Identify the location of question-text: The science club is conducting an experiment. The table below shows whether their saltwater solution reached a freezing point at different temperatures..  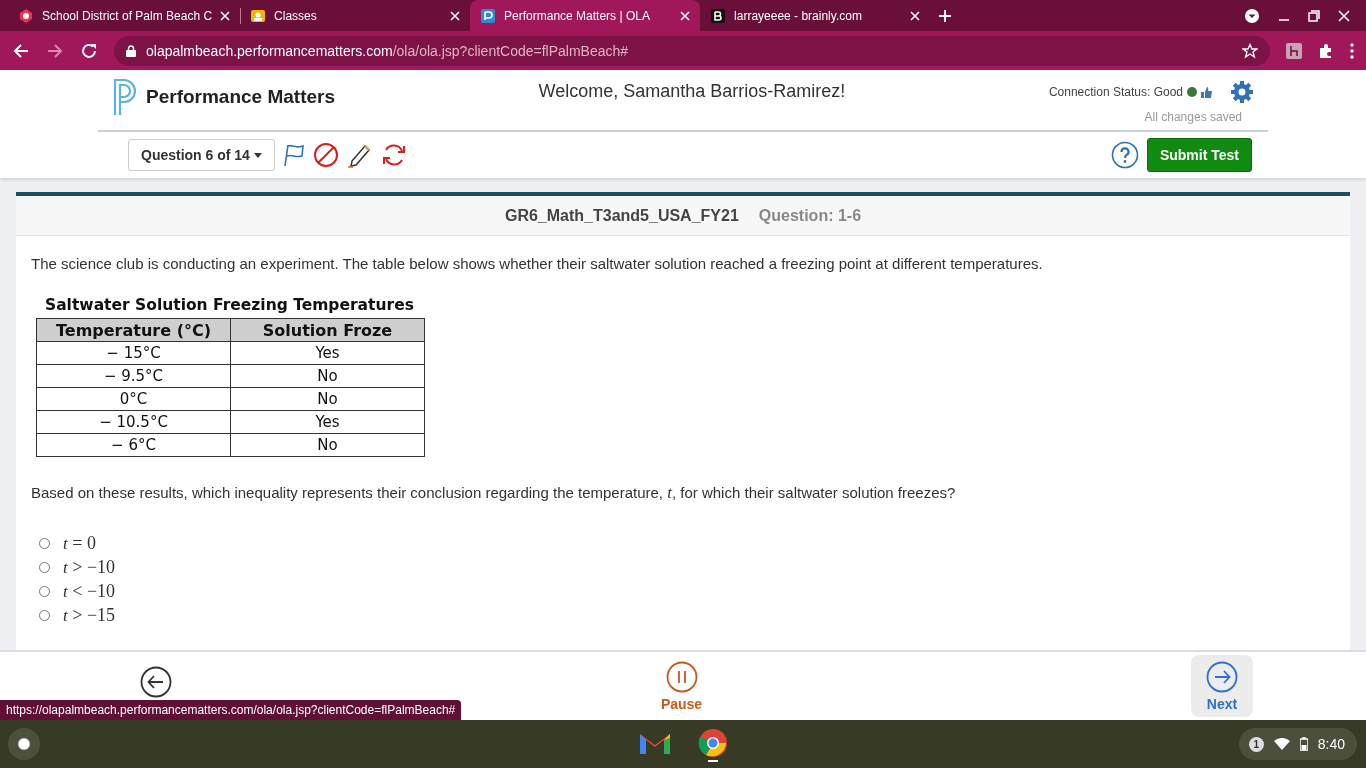
(537, 263).